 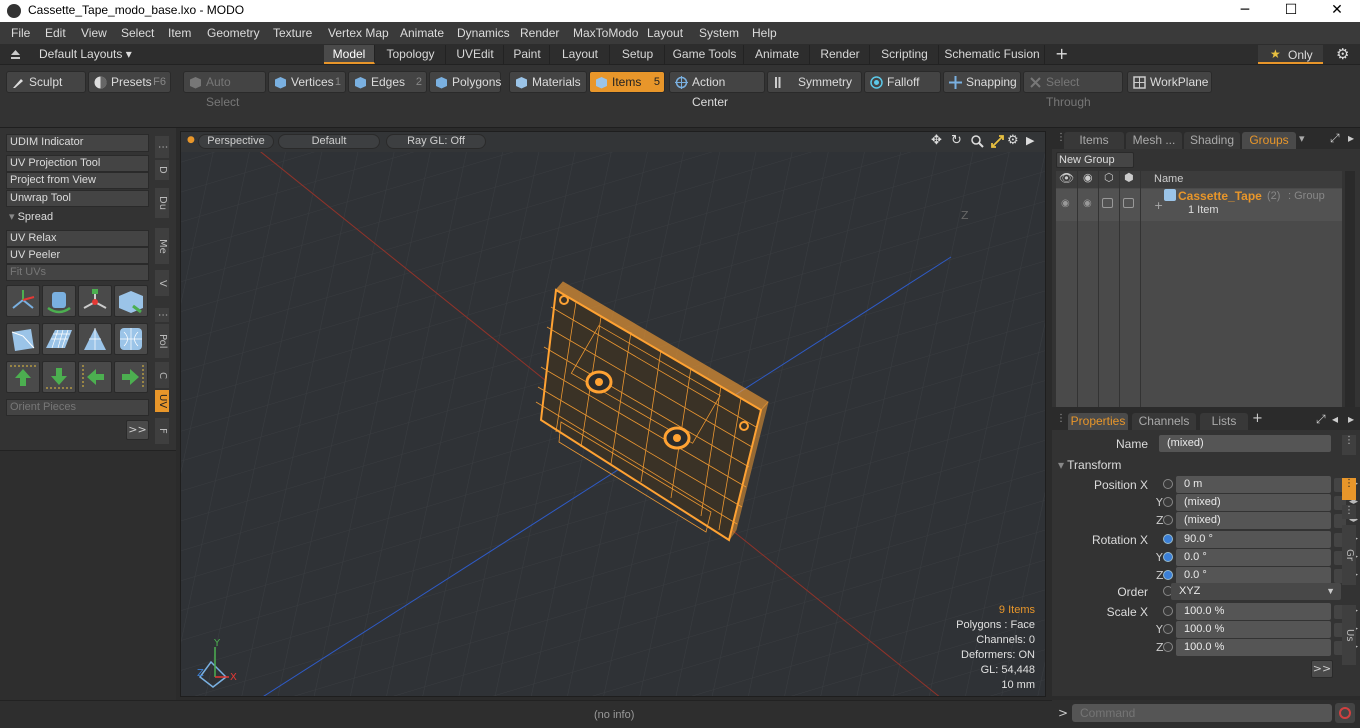 I want to click on position-y-key, so click(x=1168, y=502).